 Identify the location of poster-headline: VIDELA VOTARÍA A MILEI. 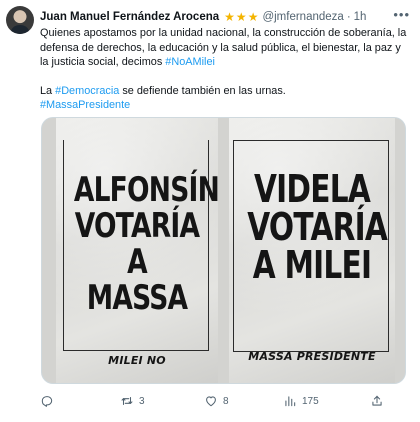
(317, 227).